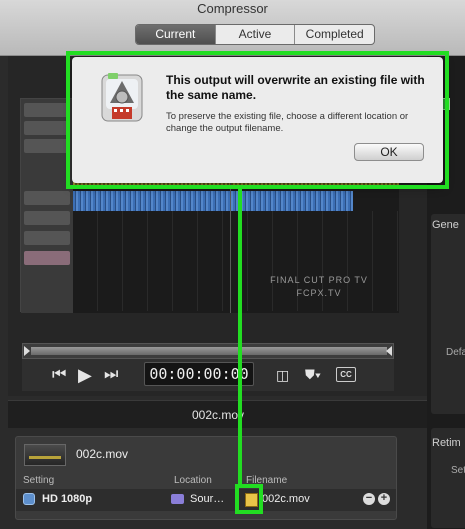 Image resolution: width=465 pixels, height=529 pixels. What do you see at coordinates (208, 375) in the screenshot?
I see `transport-controls: ⏮ ▶ ⏭ 00:00:00:00 ◫ ⛊▾ CC` at bounding box center [208, 375].